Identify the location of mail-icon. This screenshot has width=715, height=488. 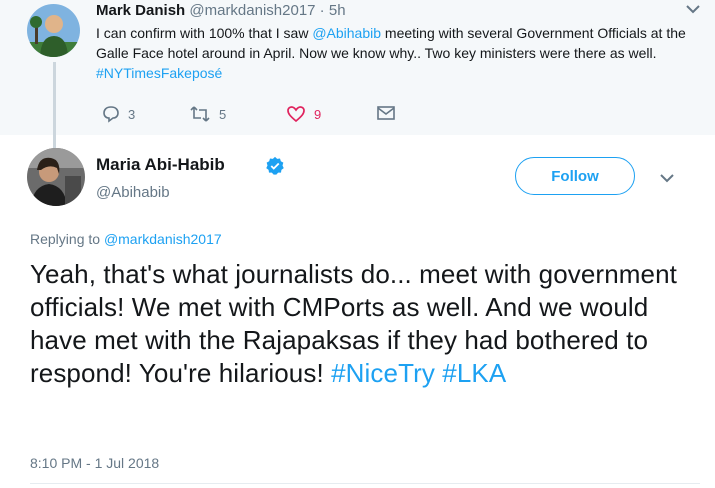
(386, 113).